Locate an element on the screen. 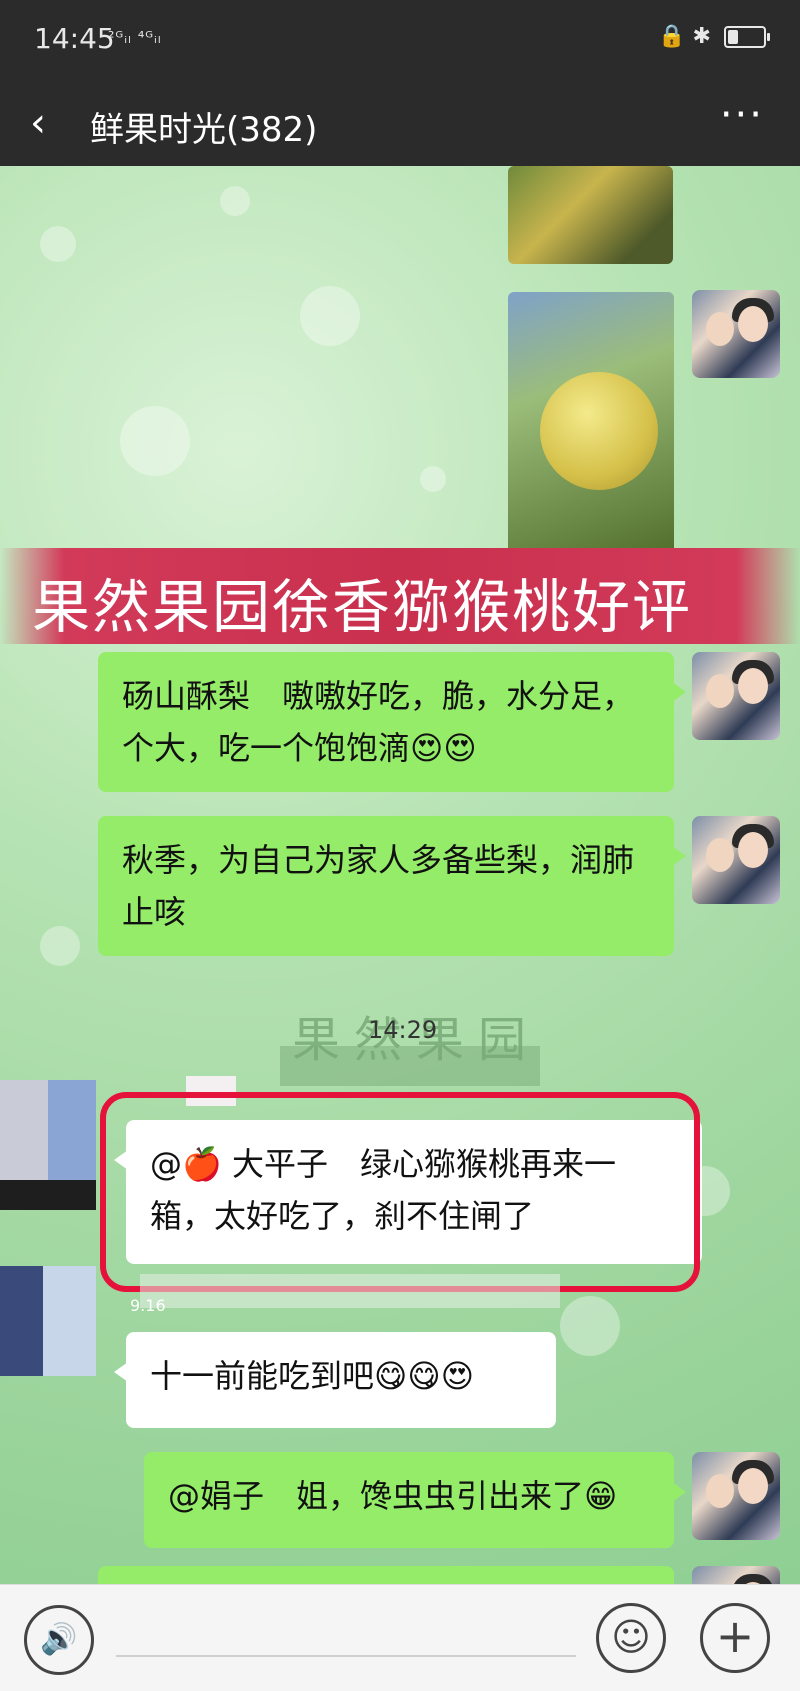 The width and height of the screenshot is (800, 1691). voice-button: 🔊 is located at coordinates (59, 1640).